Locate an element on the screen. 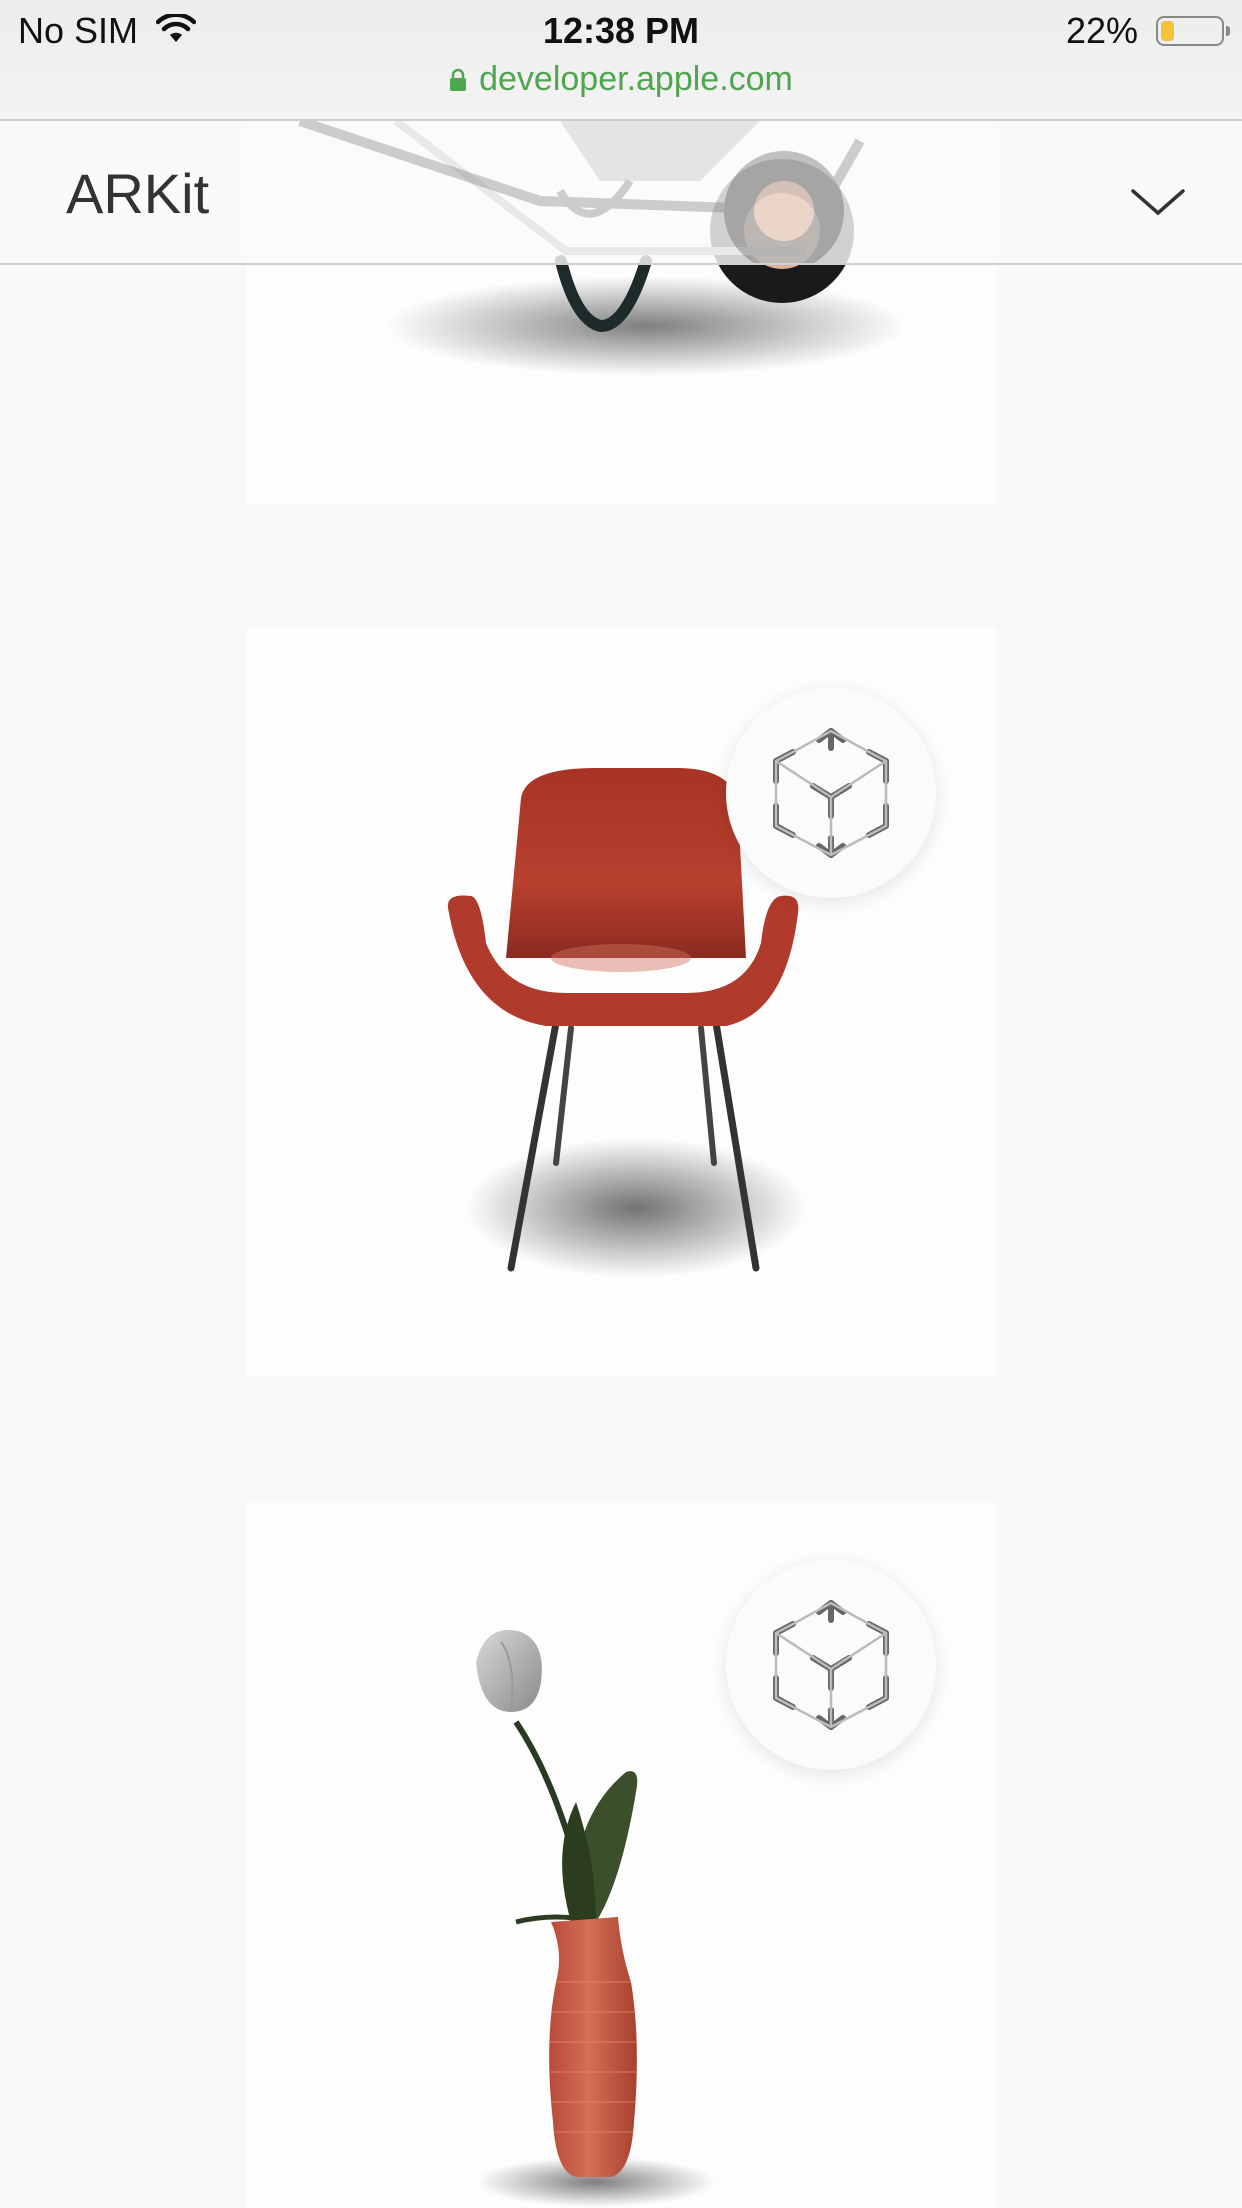 This screenshot has width=1242, height=2208. lock-icon is located at coordinates (458, 81).